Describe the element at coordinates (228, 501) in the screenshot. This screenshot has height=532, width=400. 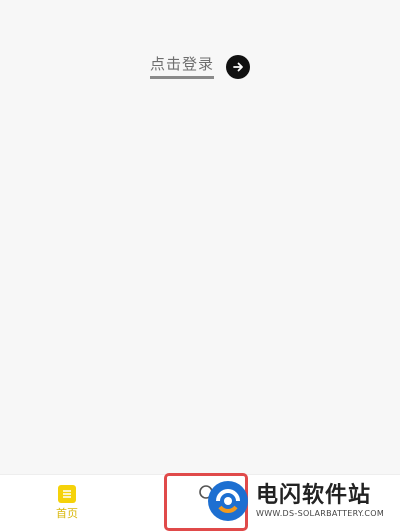
I see `site-logo` at that location.